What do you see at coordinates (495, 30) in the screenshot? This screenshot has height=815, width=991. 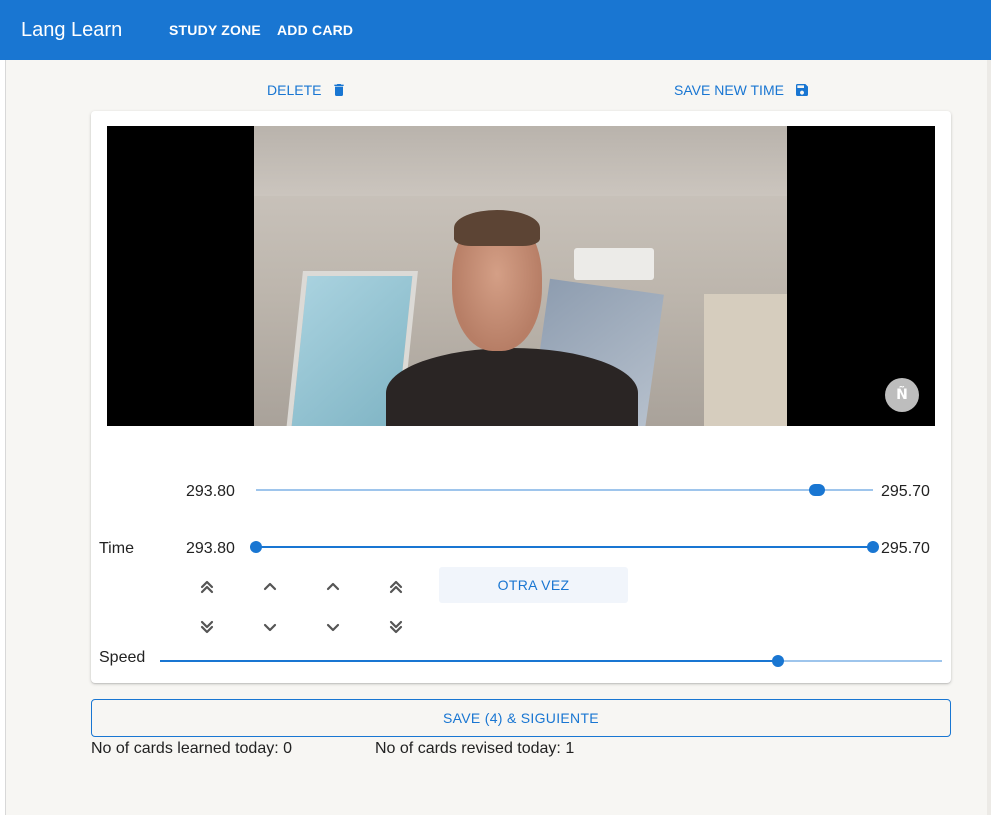 I see `app-bar: Lang Learn STUDY ZONE ADD CARD` at bounding box center [495, 30].